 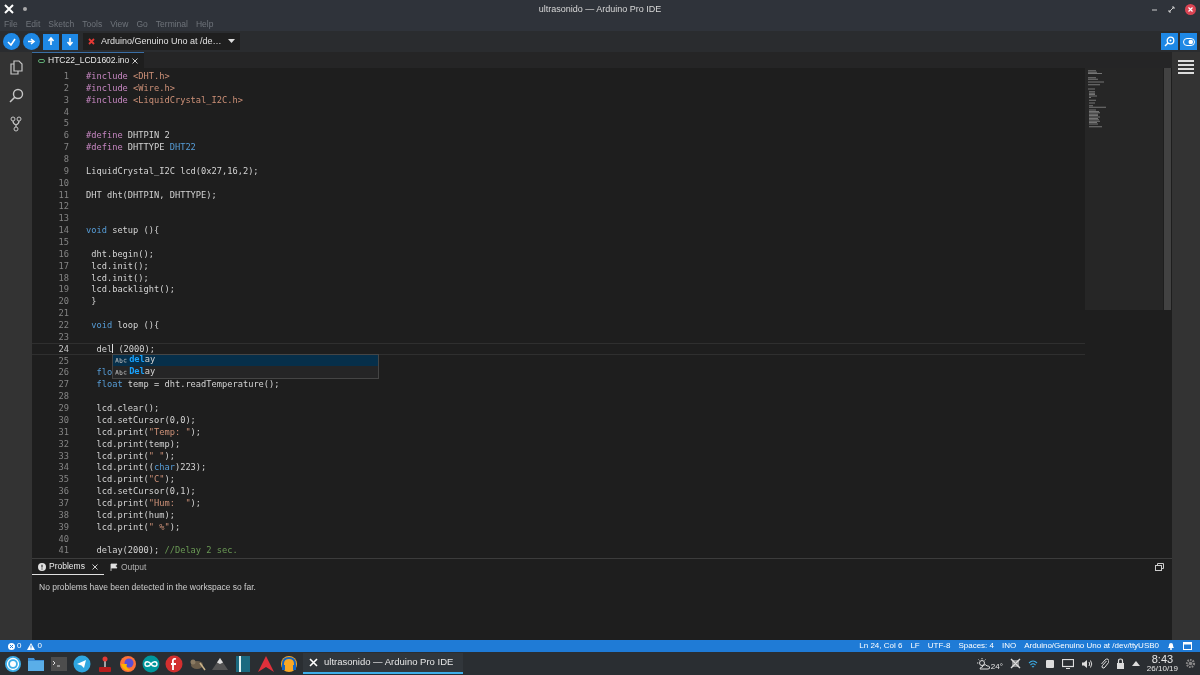 I want to click on maximize-panel-icon, so click(x=1159, y=567).